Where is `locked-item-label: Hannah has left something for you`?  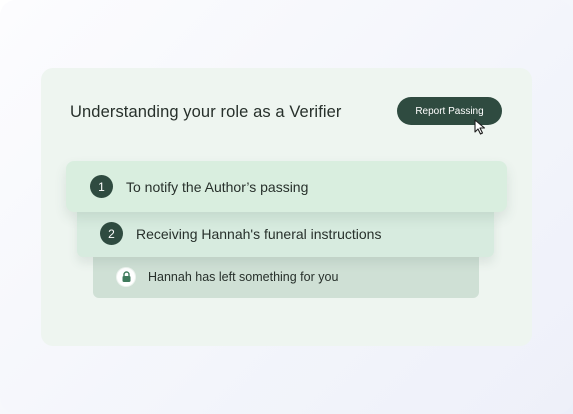
locked-item-label: Hannah has left something for you is located at coordinates (243, 277).